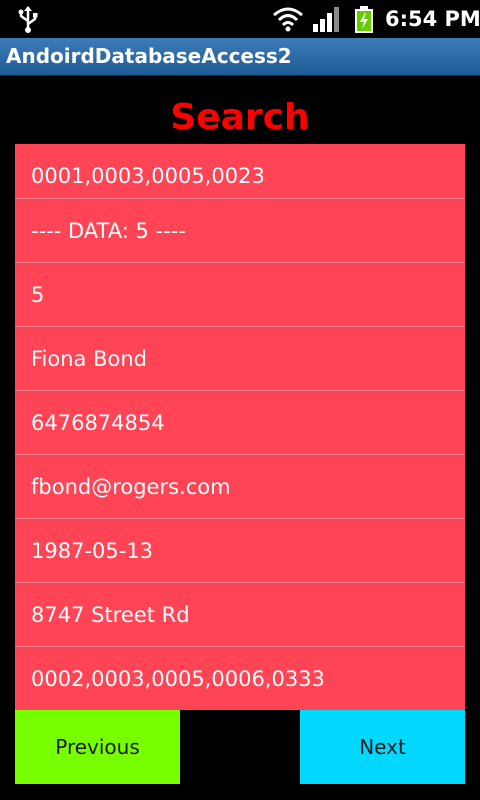  What do you see at coordinates (97, 747) in the screenshot?
I see `previous-button: Previous` at bounding box center [97, 747].